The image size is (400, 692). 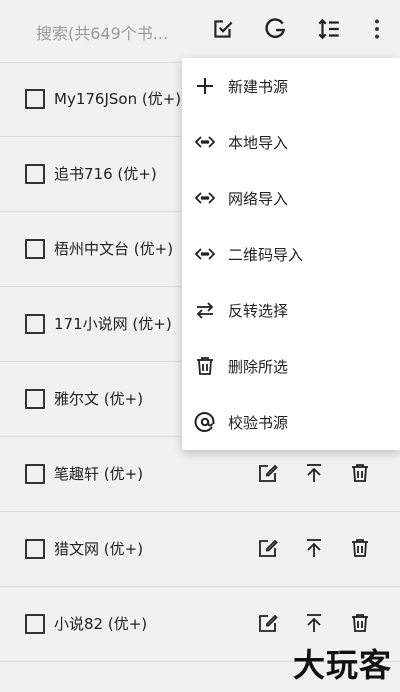 What do you see at coordinates (258, 199) in the screenshot?
I see `menu-item-label: 网络导入` at bounding box center [258, 199].